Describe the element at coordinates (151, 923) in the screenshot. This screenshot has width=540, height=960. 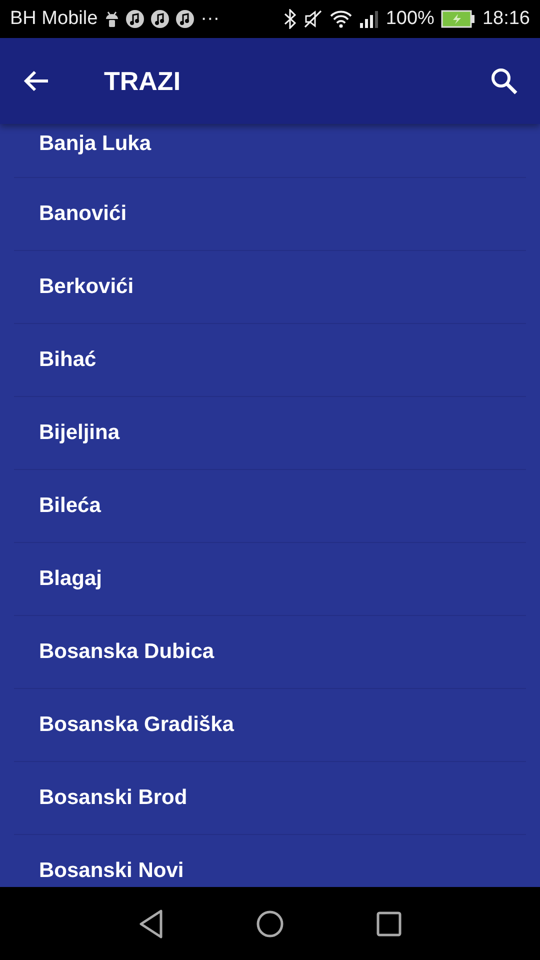
I see `back-icon` at that location.